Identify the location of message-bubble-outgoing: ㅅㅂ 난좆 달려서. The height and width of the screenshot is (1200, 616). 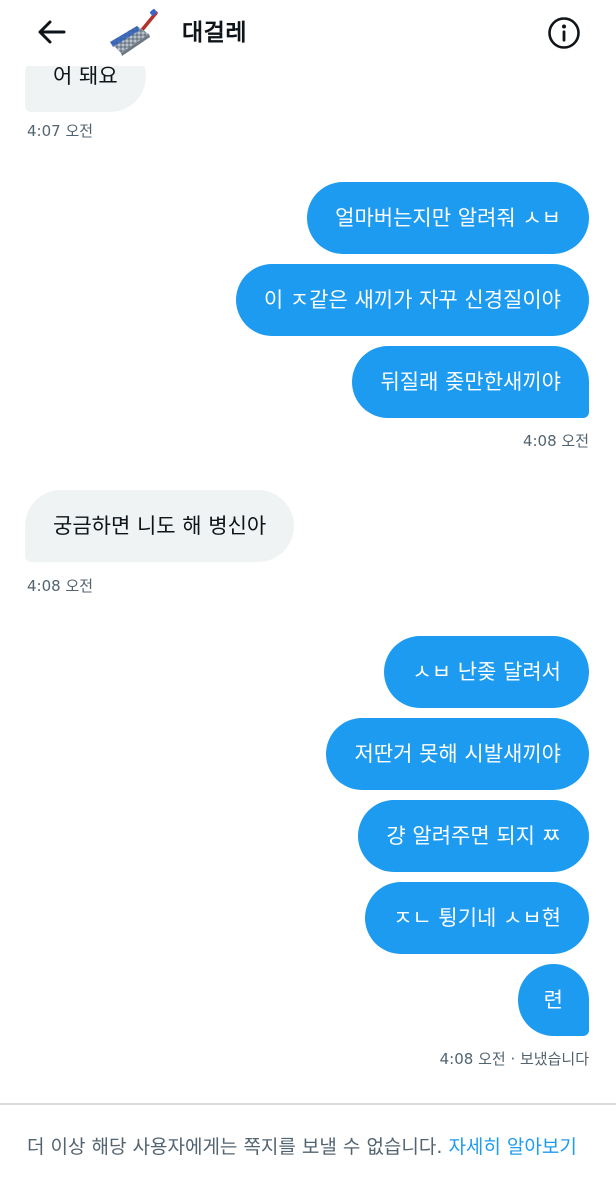
(486, 672).